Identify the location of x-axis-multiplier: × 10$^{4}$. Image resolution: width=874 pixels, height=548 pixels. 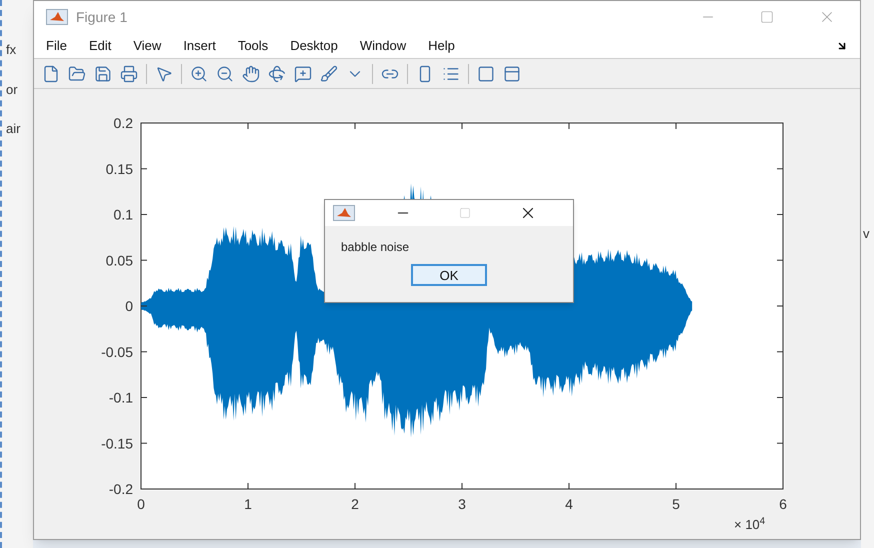
(750, 524).